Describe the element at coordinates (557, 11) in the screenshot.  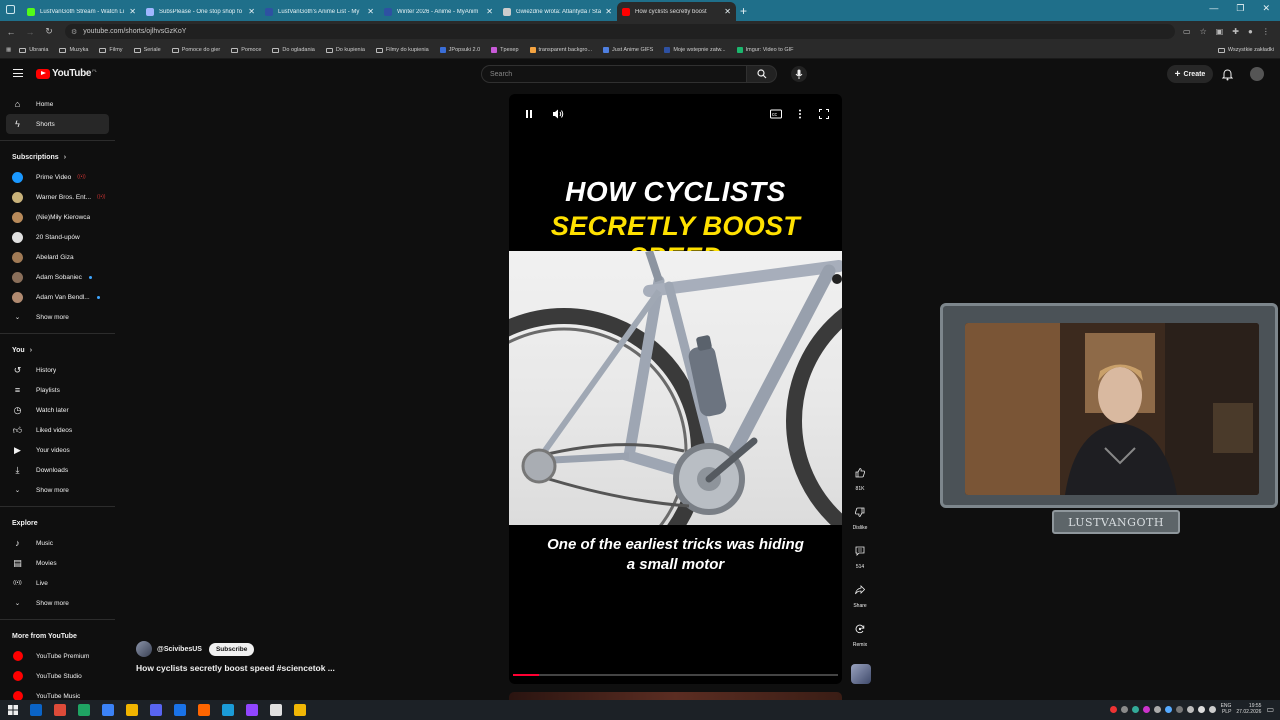
I see `browser-tab: Gwiezdne wrota: Atlantyda / Sta ✕` at that location.